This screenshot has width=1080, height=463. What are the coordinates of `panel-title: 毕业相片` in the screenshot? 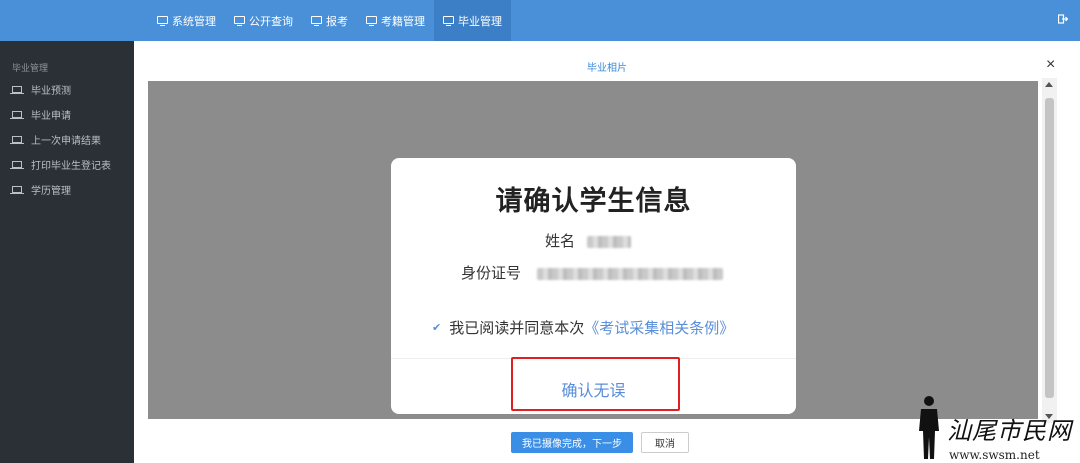 It's located at (607, 68).